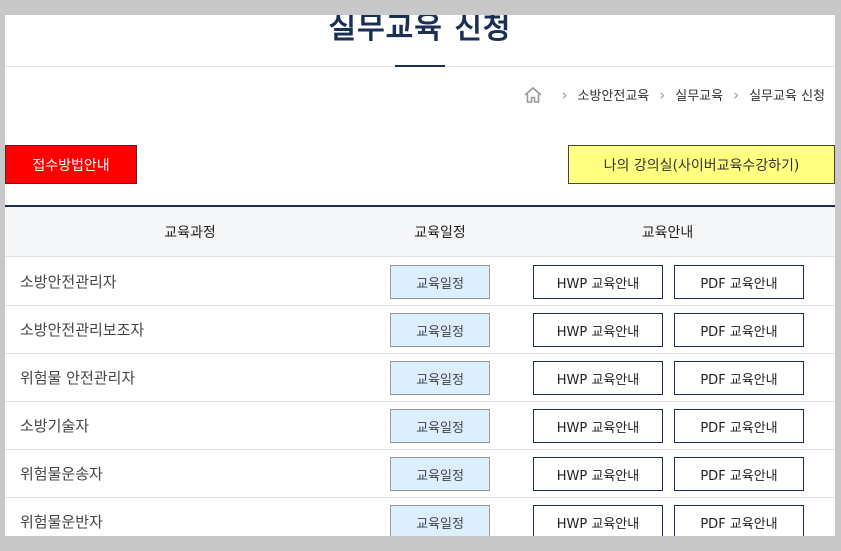  Describe the element at coordinates (68, 282) in the screenshot. I see `course-name: 소방안전관리자` at that location.